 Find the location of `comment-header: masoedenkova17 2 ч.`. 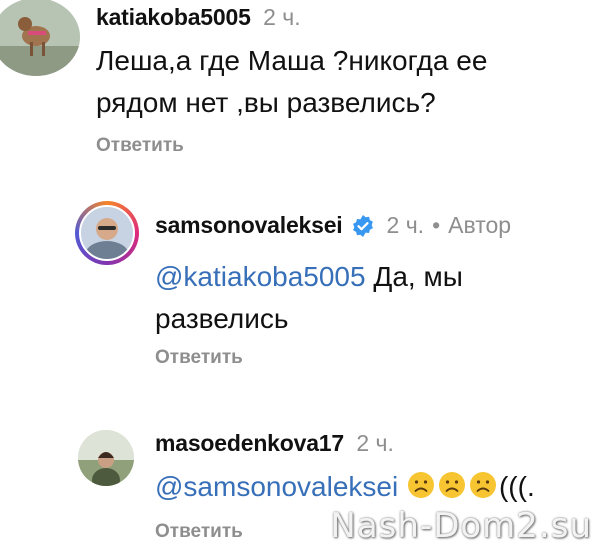

comment-header: masoedenkova17 2 ч. is located at coordinates (274, 443).